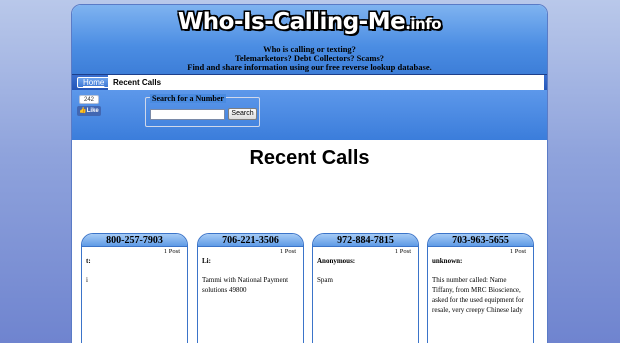 The width and height of the screenshot is (620, 343). I want to click on logo-tld-text: .info, so click(423, 24).